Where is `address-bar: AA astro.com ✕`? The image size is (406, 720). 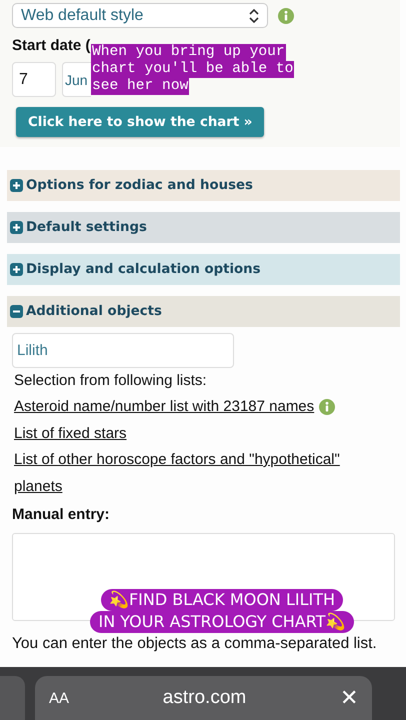
address-bar: AA astro.com ✕ is located at coordinates (203, 698).